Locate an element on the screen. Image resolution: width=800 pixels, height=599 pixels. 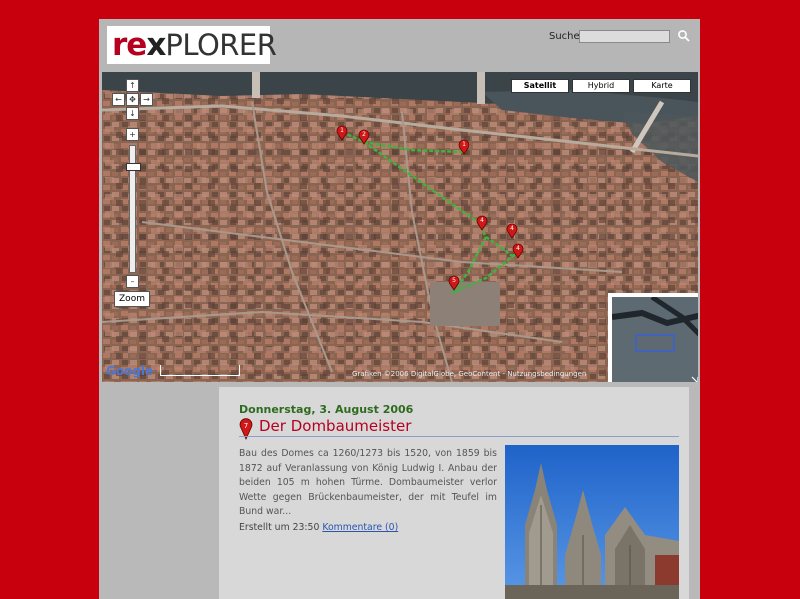
post-meta: Erstellt um 23:50 Kommentare (0) is located at coordinates (318, 527).